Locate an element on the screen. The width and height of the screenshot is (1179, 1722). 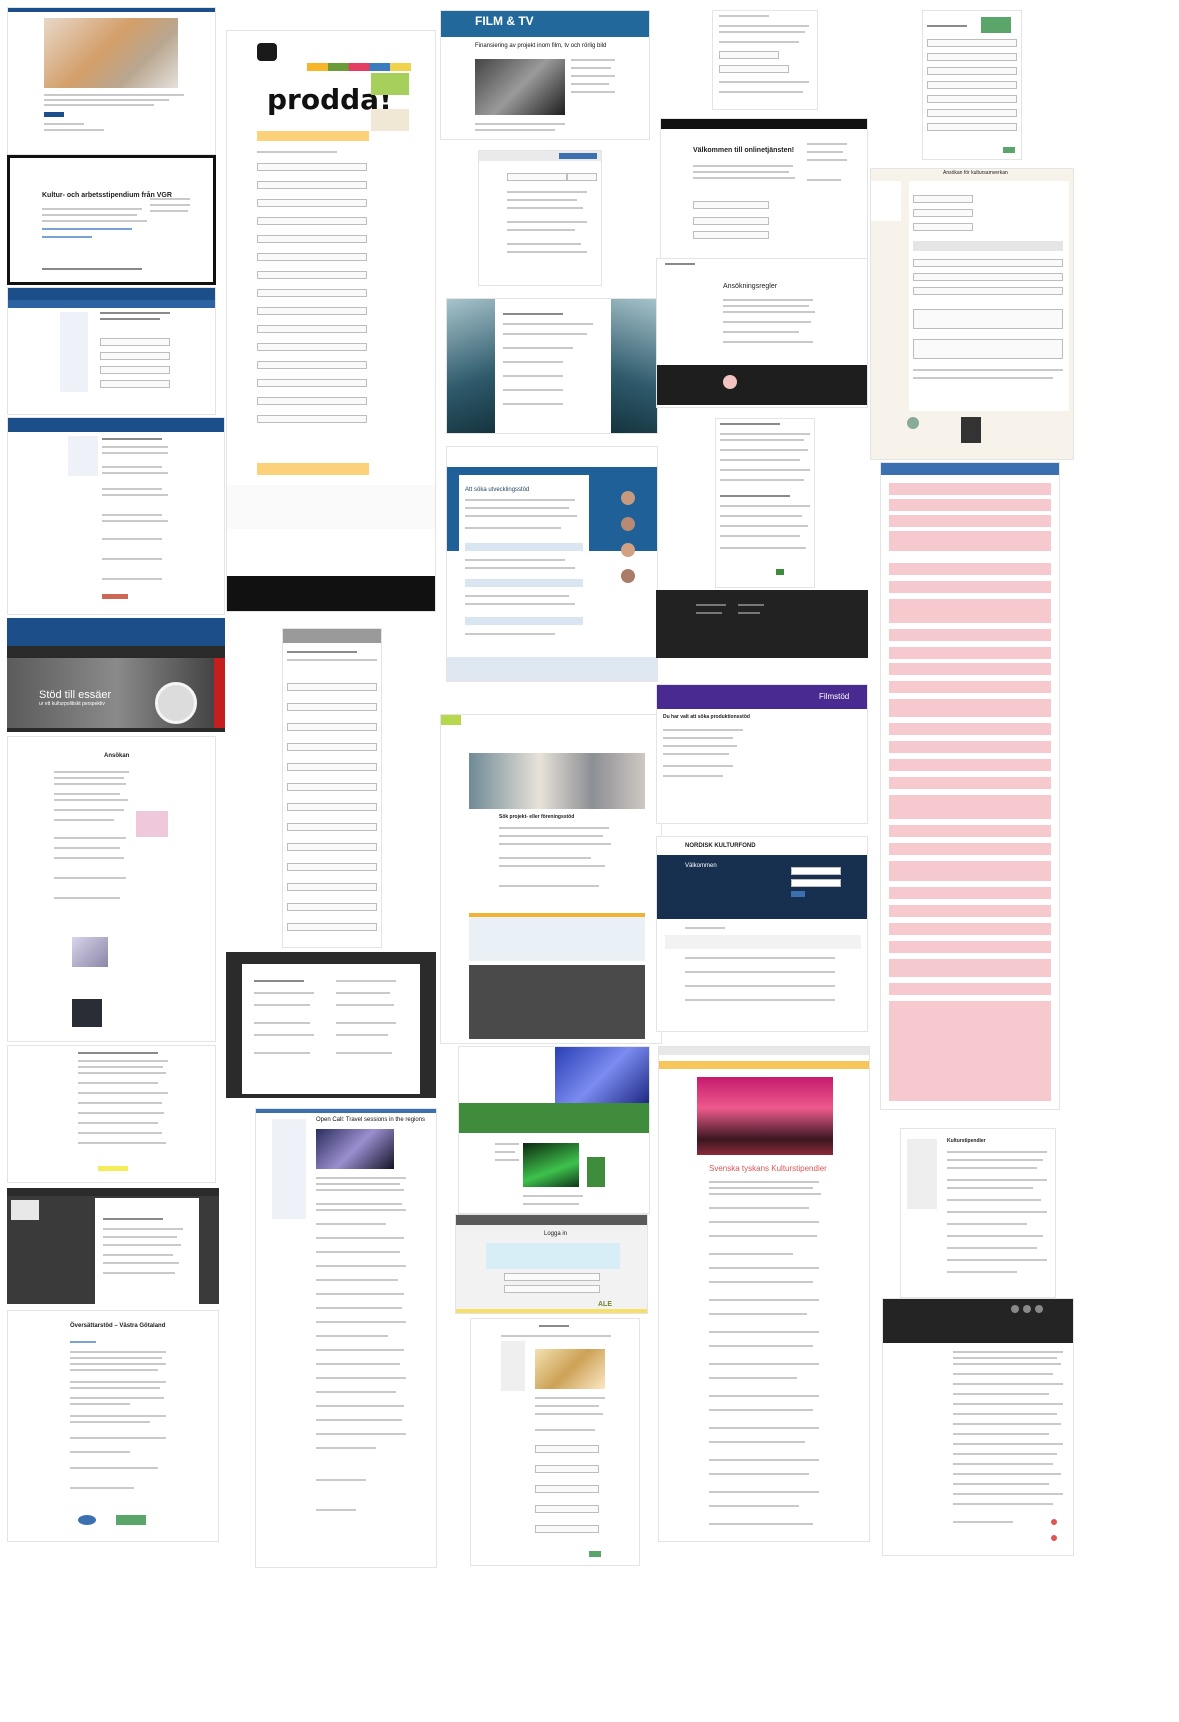
thumbnail-ansokan: Ansökan is located at coordinates (111, 889).